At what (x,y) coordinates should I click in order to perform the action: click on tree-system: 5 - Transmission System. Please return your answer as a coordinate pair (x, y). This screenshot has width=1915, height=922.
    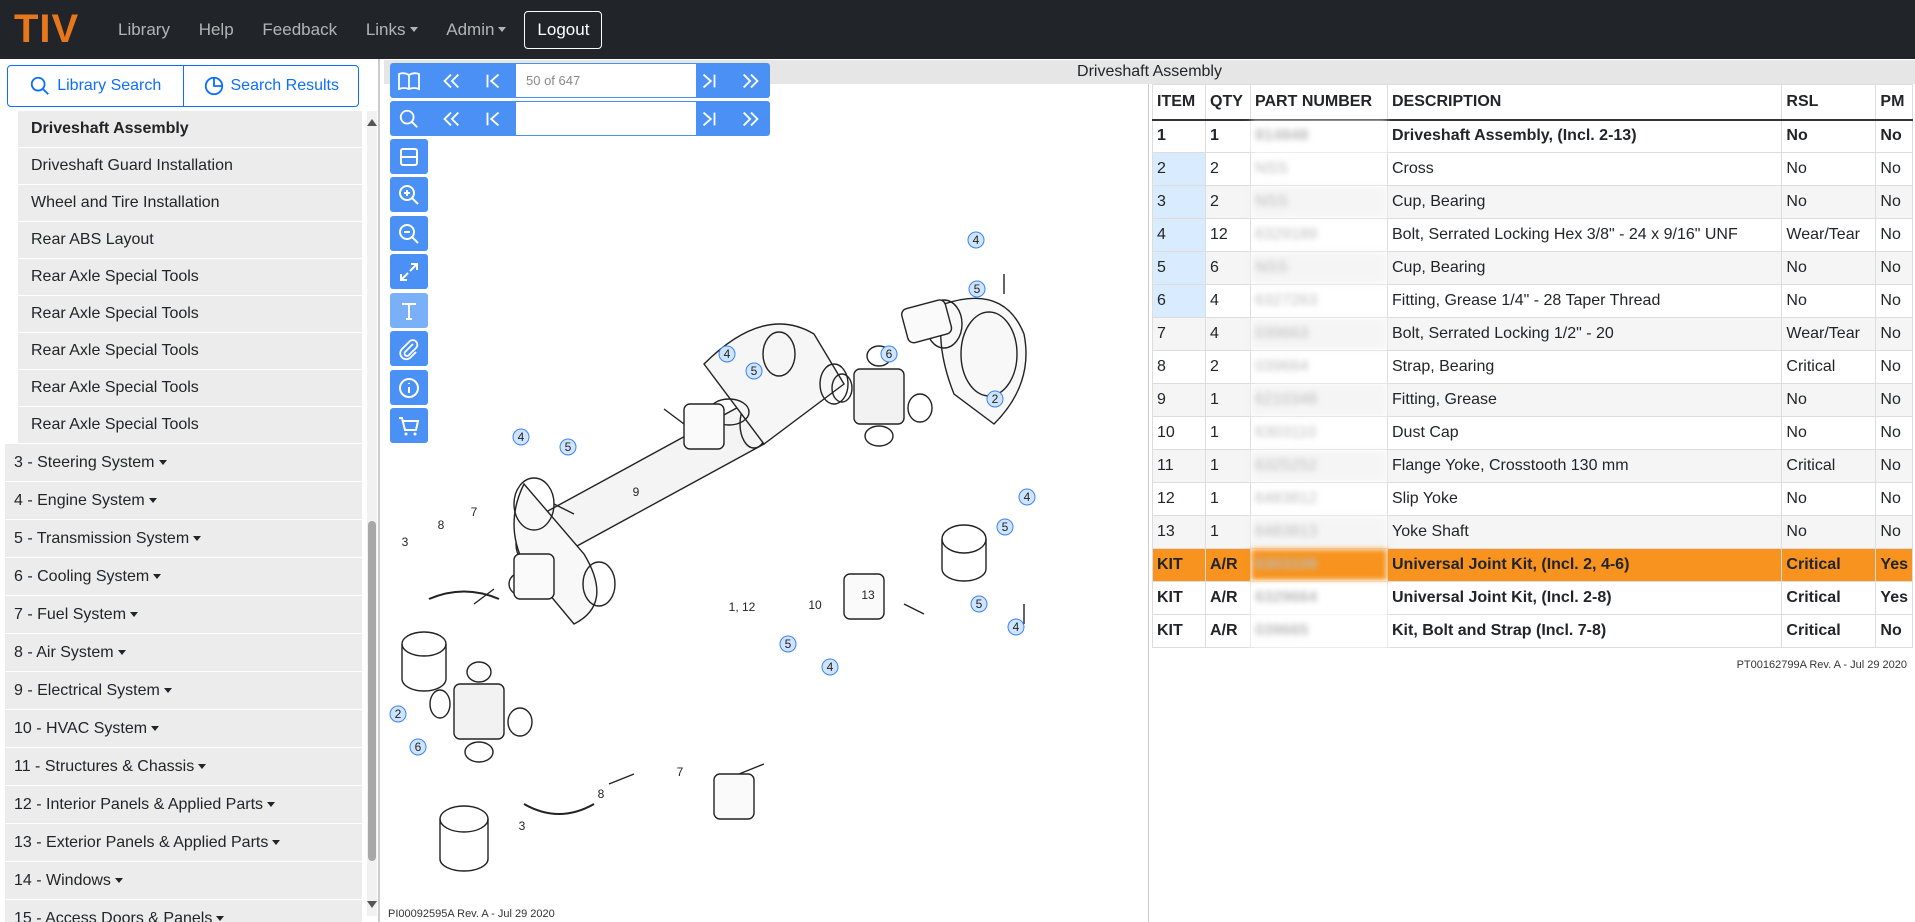
    Looking at the image, I should click on (183, 539).